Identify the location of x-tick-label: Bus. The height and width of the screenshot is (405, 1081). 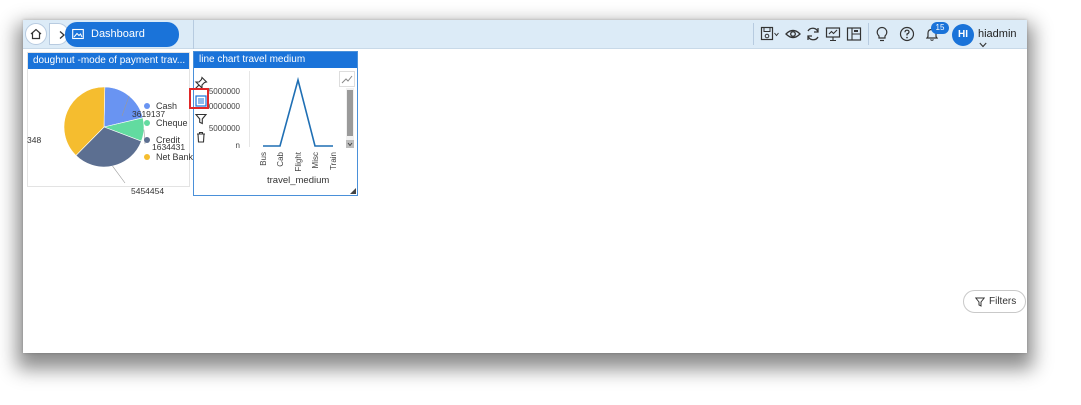
(263, 159).